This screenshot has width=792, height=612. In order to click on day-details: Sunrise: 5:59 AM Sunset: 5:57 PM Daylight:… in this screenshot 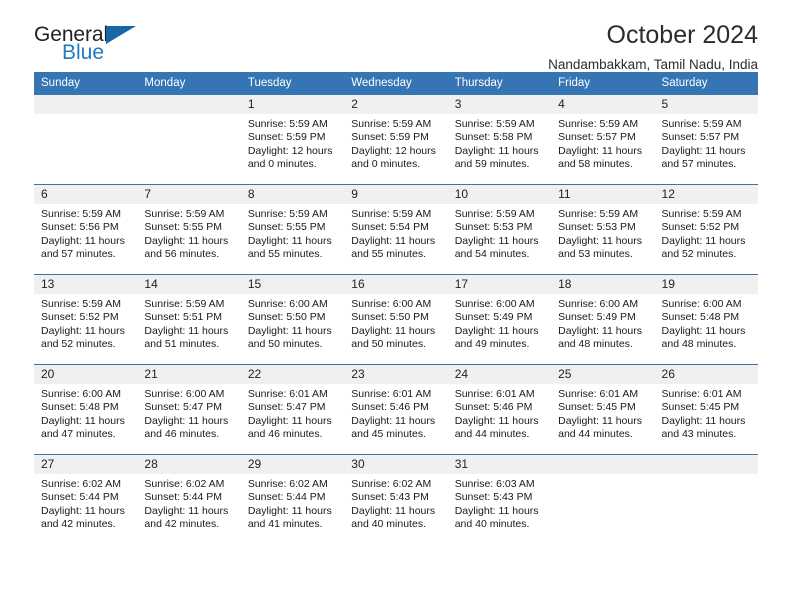, I will do `click(602, 143)`.